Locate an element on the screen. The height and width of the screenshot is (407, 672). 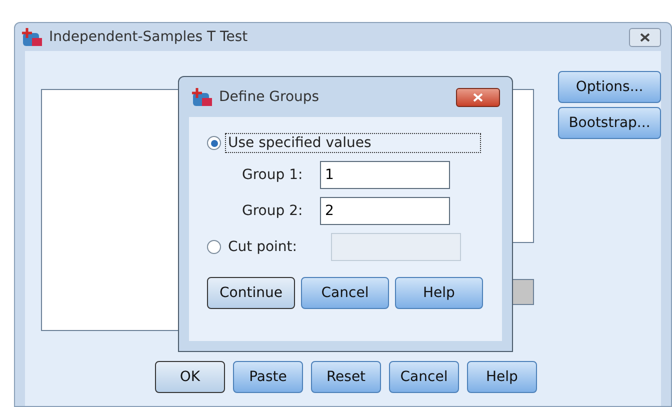
dialog-button: OK is located at coordinates (190, 377).